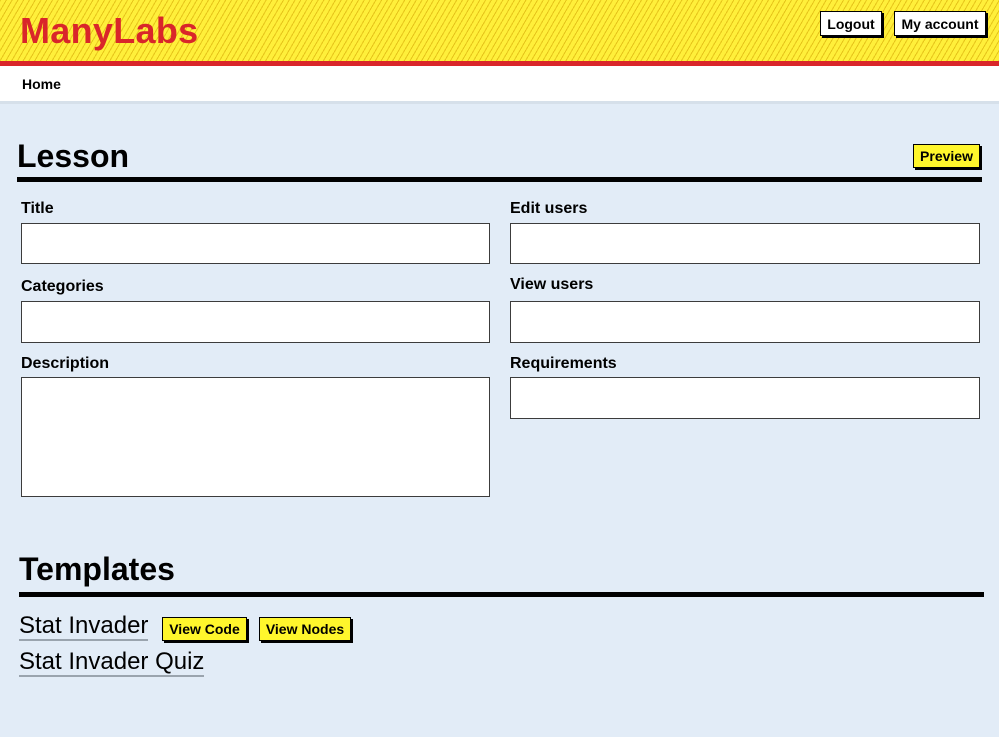 The width and height of the screenshot is (999, 737). What do you see at coordinates (745, 398) in the screenshot?
I see `requirements-input` at bounding box center [745, 398].